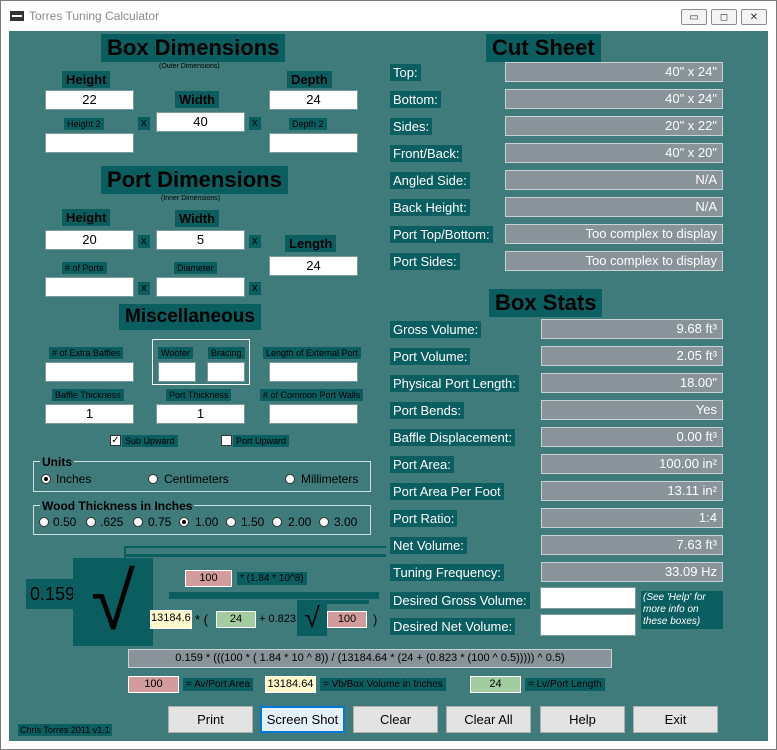  Describe the element at coordinates (200, 122) in the screenshot. I see `box-width-input: 40` at that location.